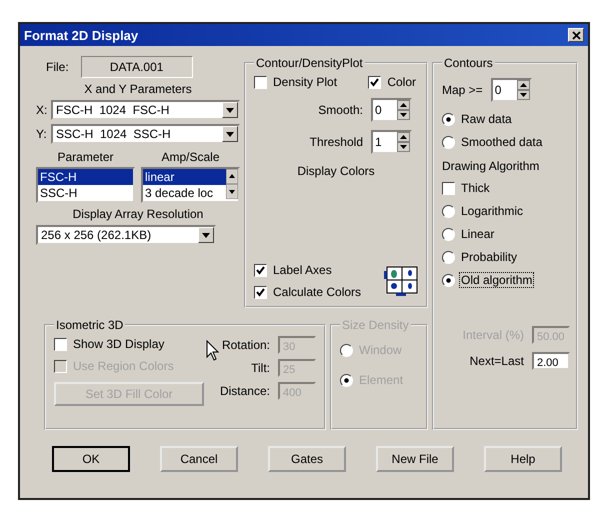 This screenshot has width=605, height=512. I want to click on field-label: Distance:, so click(245, 391).